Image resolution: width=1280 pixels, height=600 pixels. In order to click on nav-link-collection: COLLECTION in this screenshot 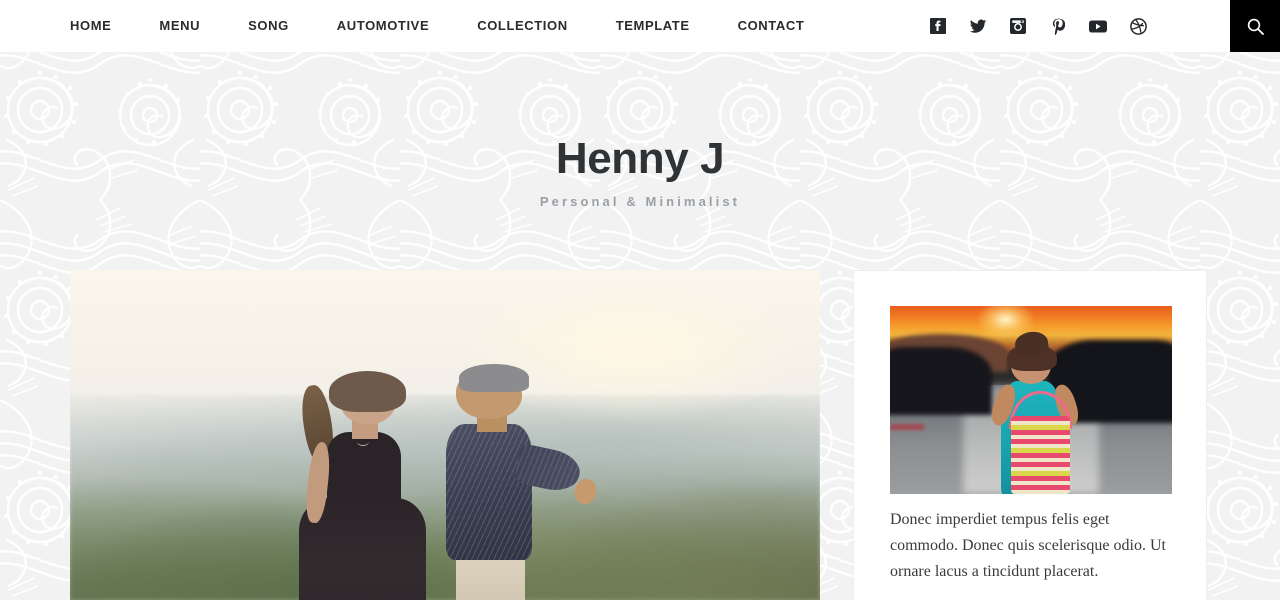, I will do `click(522, 26)`.